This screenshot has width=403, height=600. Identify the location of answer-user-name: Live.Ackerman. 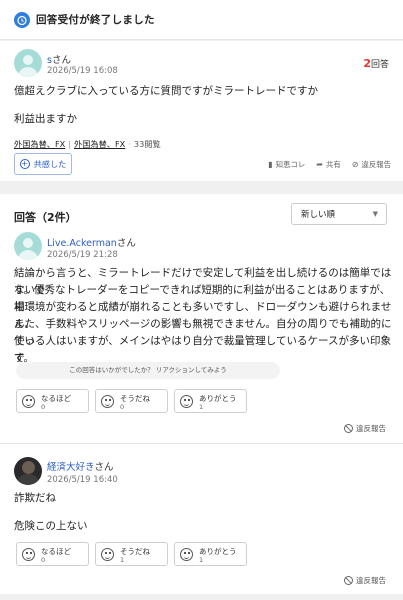
(82, 243).